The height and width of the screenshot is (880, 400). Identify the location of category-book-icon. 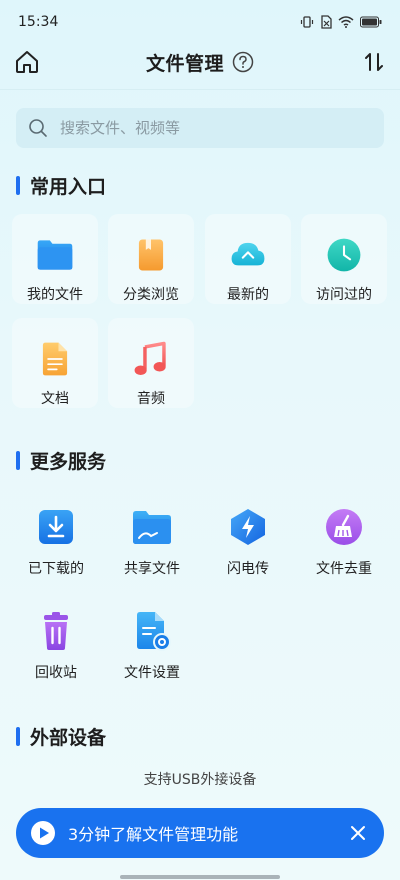
(151, 255).